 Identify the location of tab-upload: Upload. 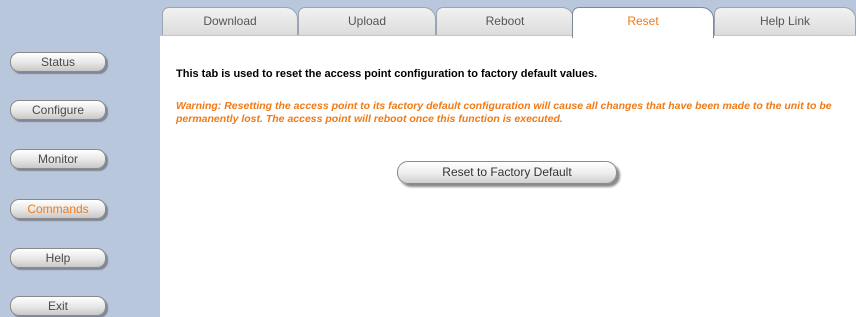
(367, 21).